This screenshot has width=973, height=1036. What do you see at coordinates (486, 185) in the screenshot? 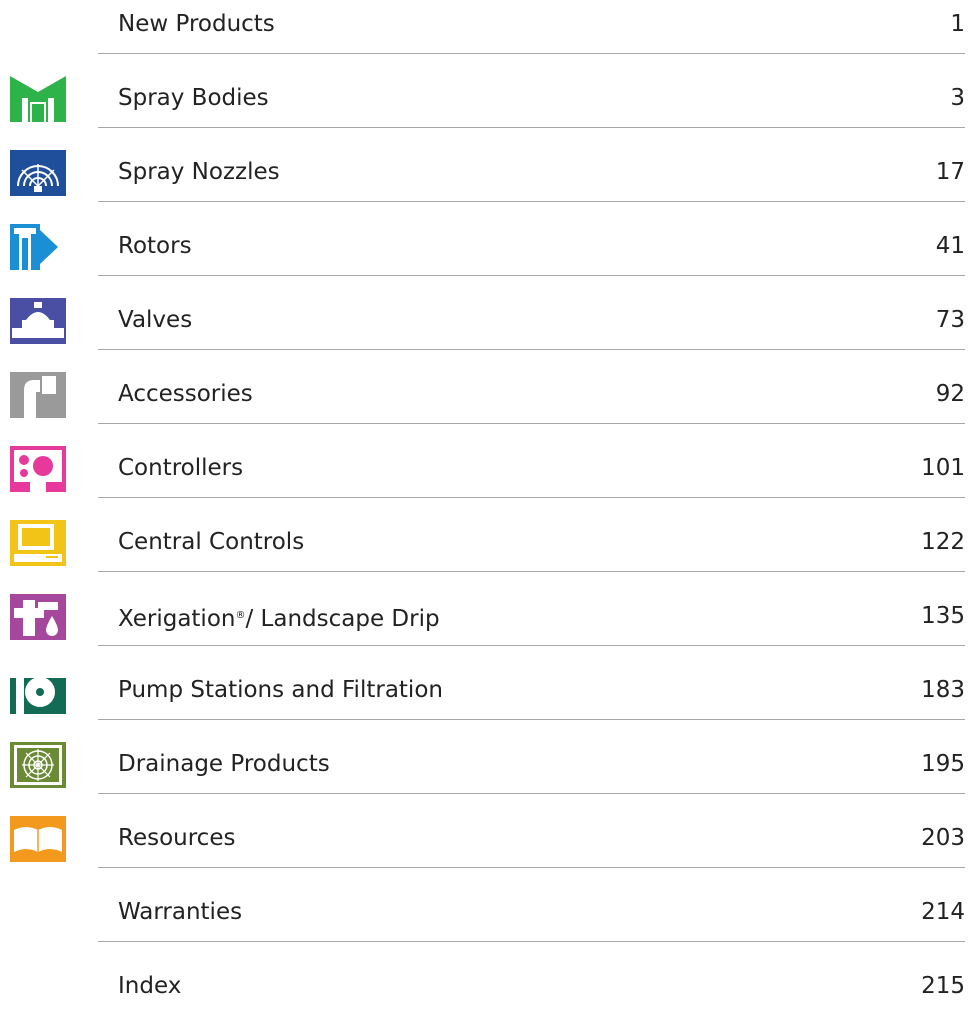
I see `toc-entry-spray-nozzles: Spray Nozzles 17` at bounding box center [486, 185].